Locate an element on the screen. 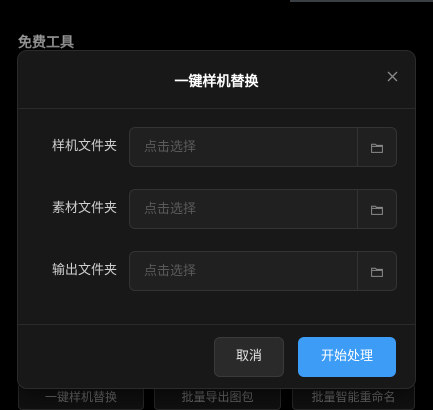 Image resolution: width=433 pixels, height=410 pixels. output-folder-label: 输出文件夹 is located at coordinates (84, 270).